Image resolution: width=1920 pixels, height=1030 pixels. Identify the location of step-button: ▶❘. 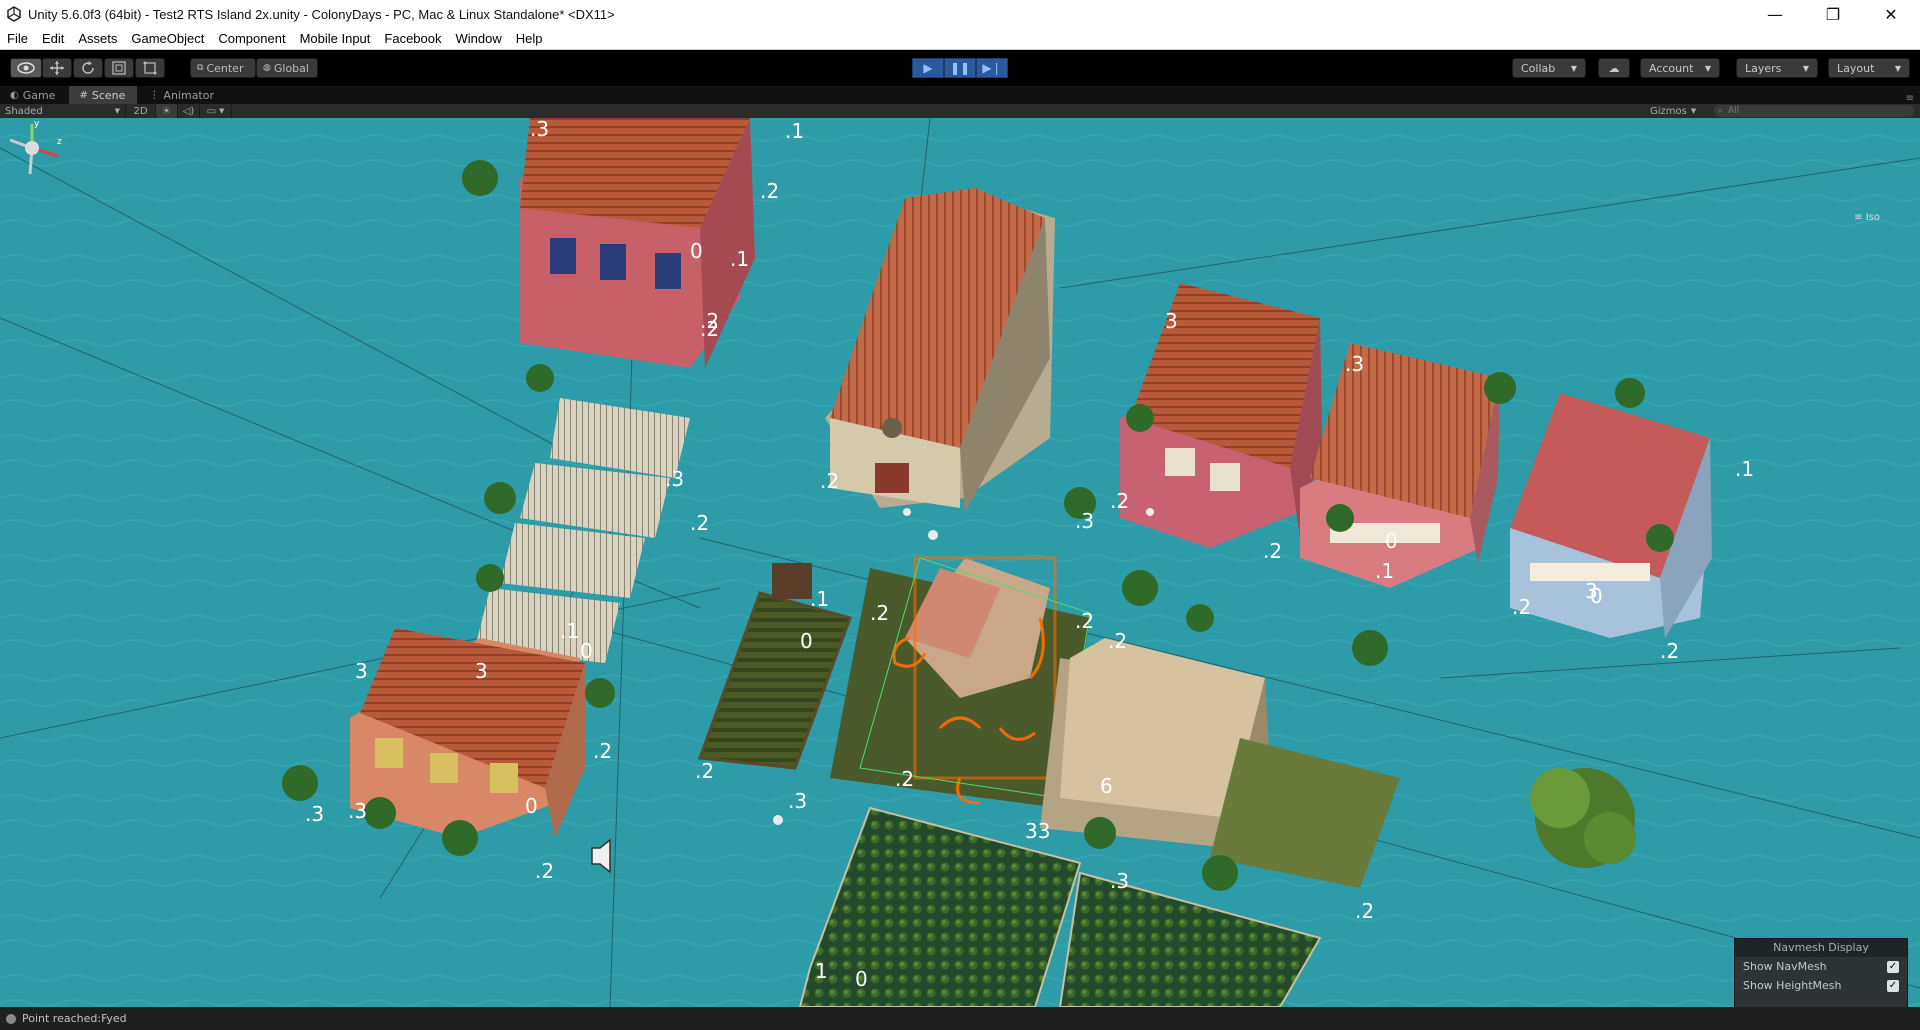
(992, 68).